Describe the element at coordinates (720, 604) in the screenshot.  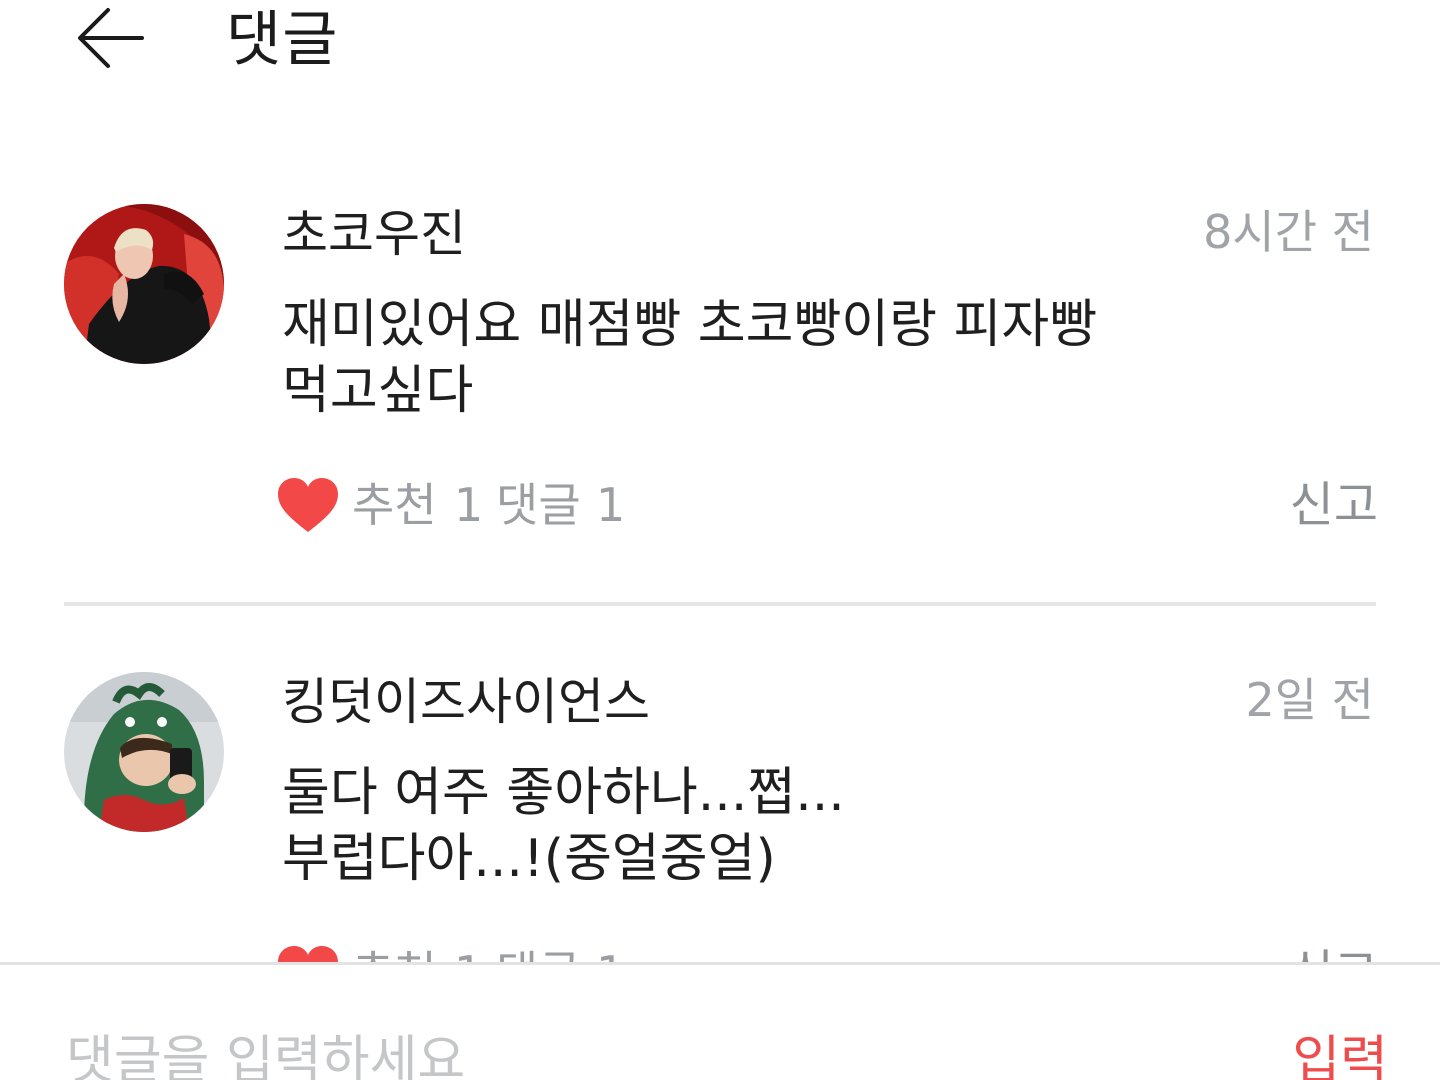
I see `divider` at that location.